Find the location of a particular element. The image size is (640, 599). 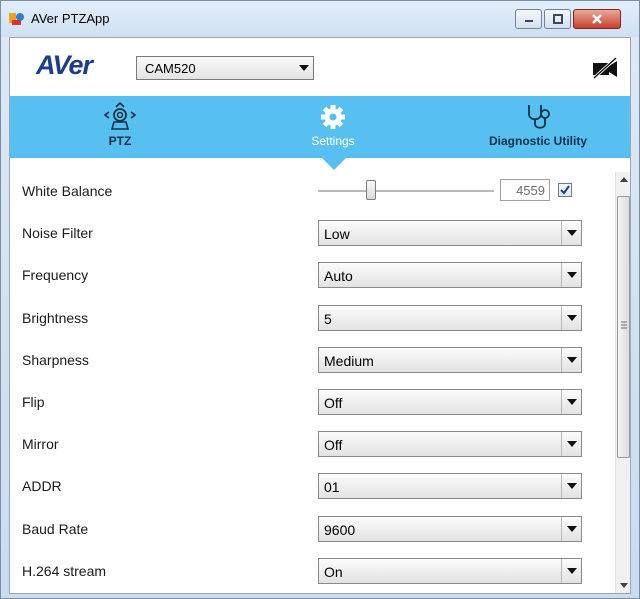

window-title: AVer PTZApp is located at coordinates (70, 18).